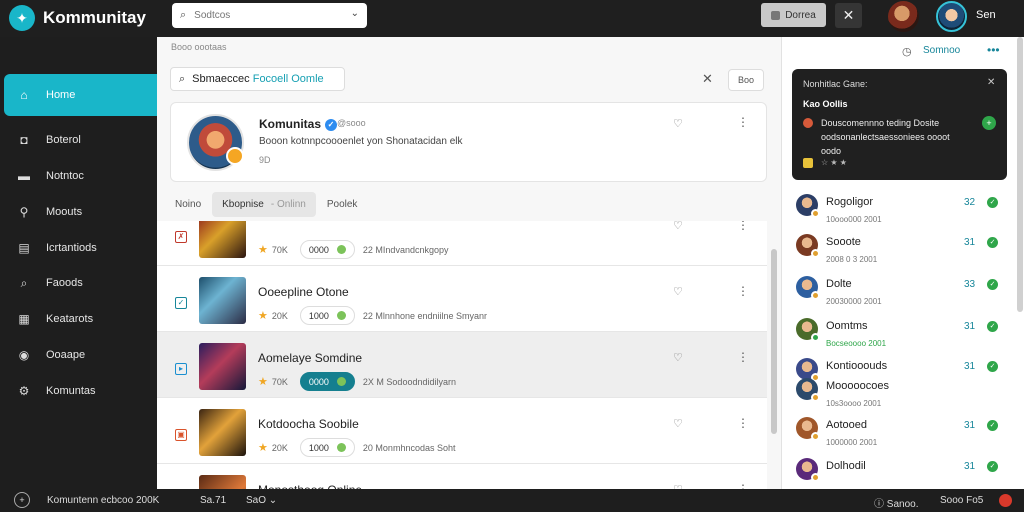 Image resolution: width=1024 pixels, height=512 pixels. What do you see at coordinates (308, 424) in the screenshot?
I see `game-title: Kotdoocha Soobile` at bounding box center [308, 424].